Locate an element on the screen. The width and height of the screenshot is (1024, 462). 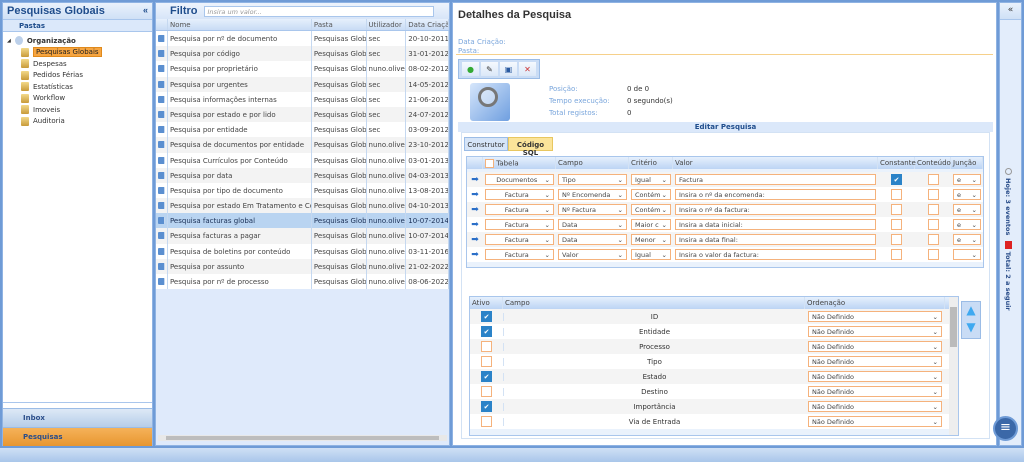
criterio-select: Menor ⌄ is located at coordinates (651, 239).